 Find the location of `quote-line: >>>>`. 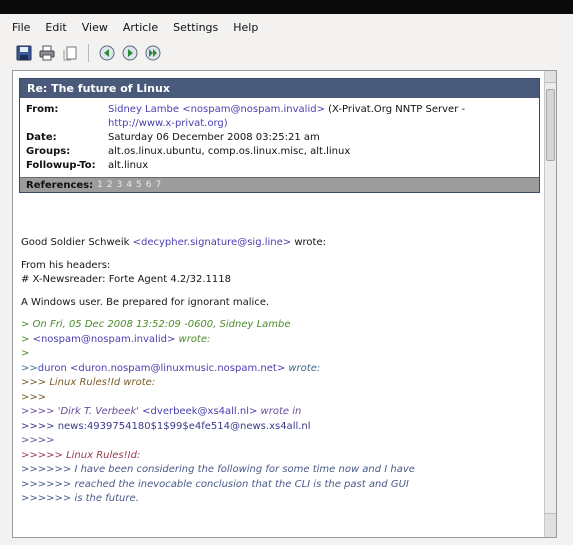

quote-line: >>>> is located at coordinates (38, 440).